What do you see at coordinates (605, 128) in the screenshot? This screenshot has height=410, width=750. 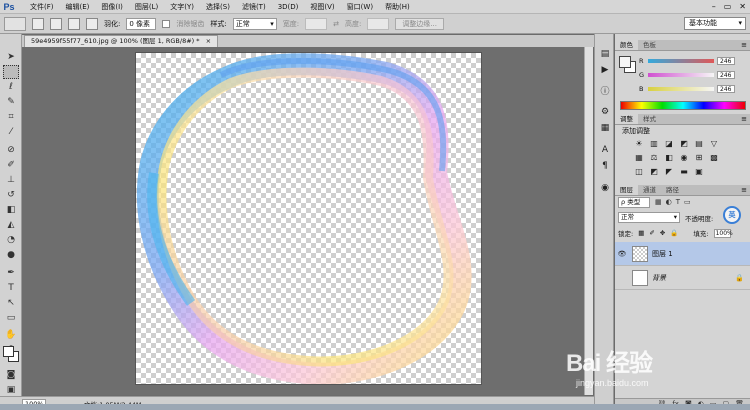 I see `brush-presets-icon: ▦` at bounding box center [605, 128].